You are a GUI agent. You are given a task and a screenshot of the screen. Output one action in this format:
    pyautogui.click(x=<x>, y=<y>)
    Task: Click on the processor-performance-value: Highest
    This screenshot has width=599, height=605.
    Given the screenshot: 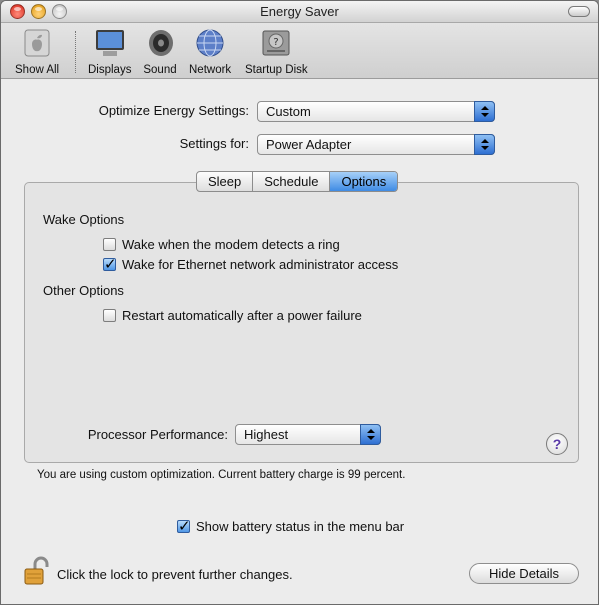 What is the action you would take?
    pyautogui.click(x=266, y=434)
    